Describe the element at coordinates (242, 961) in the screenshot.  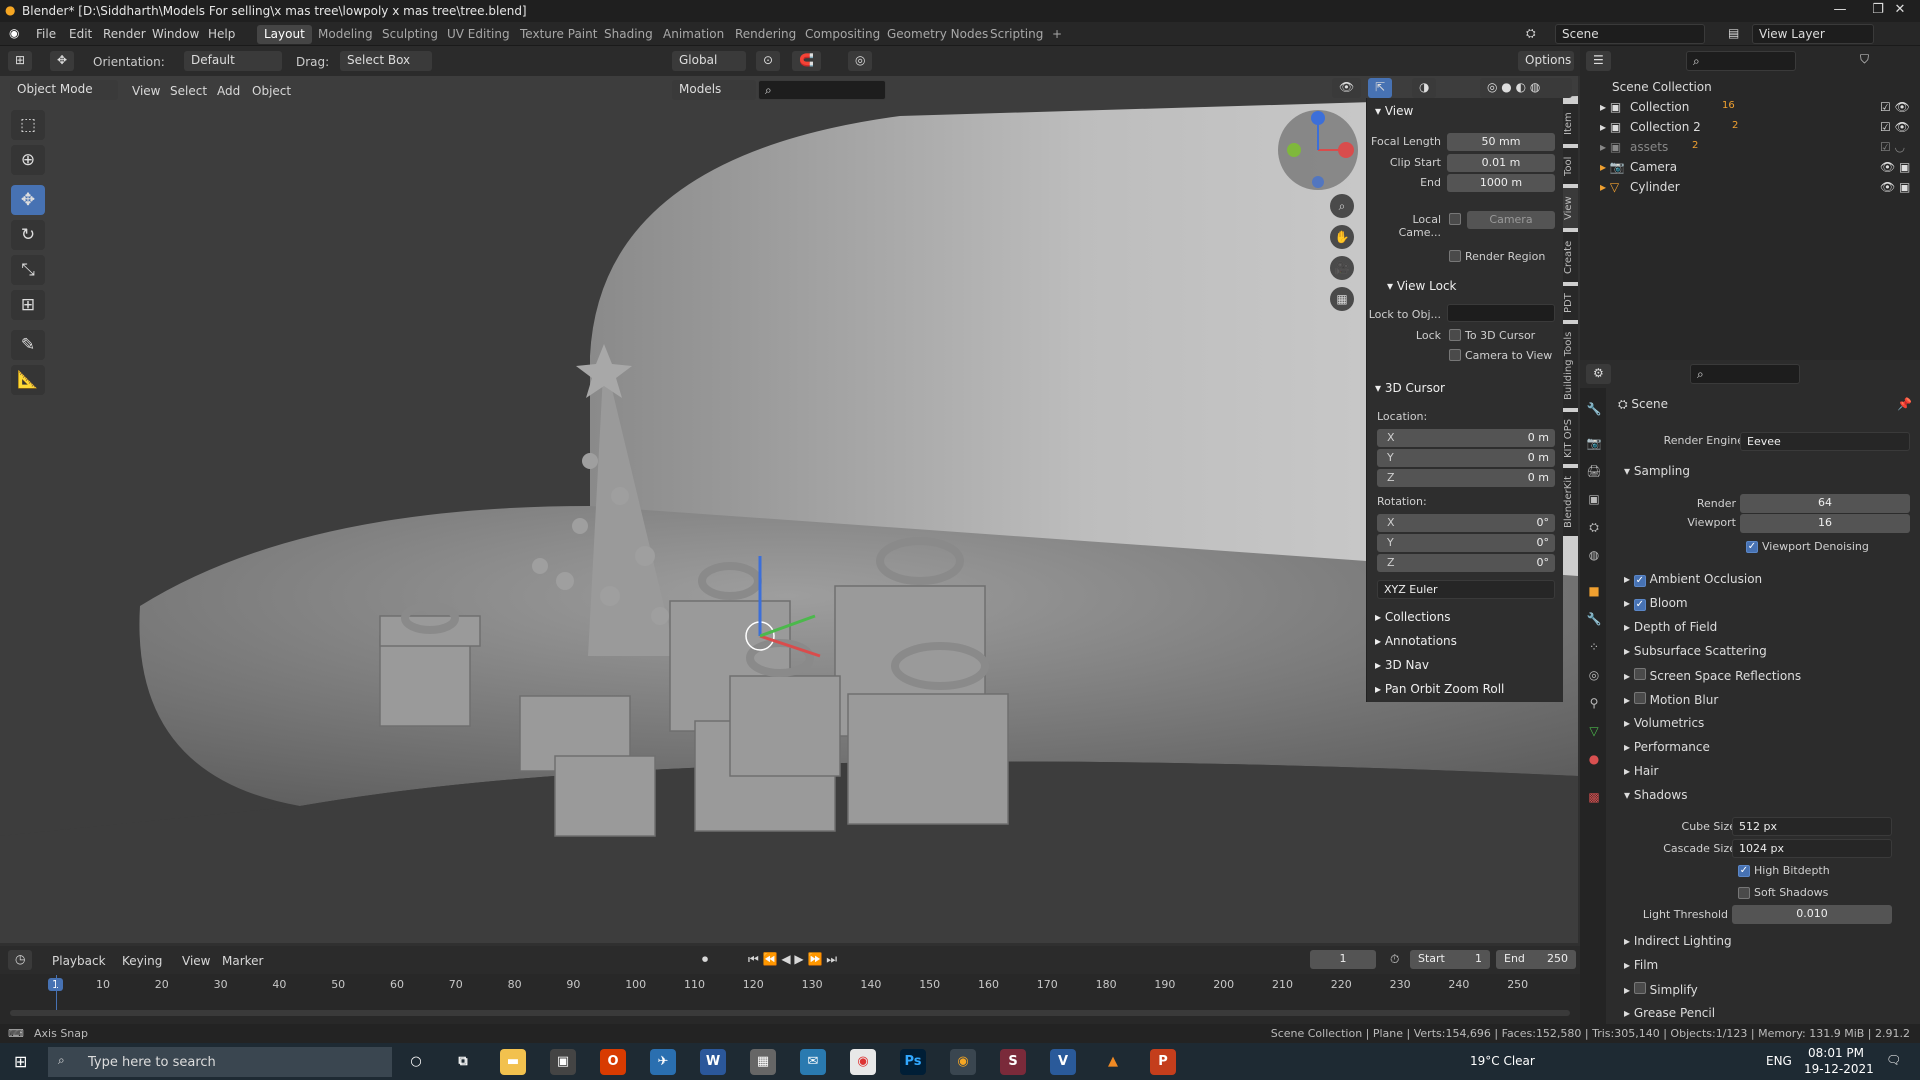
I see `timeline-menu-marker: Marker` at that location.